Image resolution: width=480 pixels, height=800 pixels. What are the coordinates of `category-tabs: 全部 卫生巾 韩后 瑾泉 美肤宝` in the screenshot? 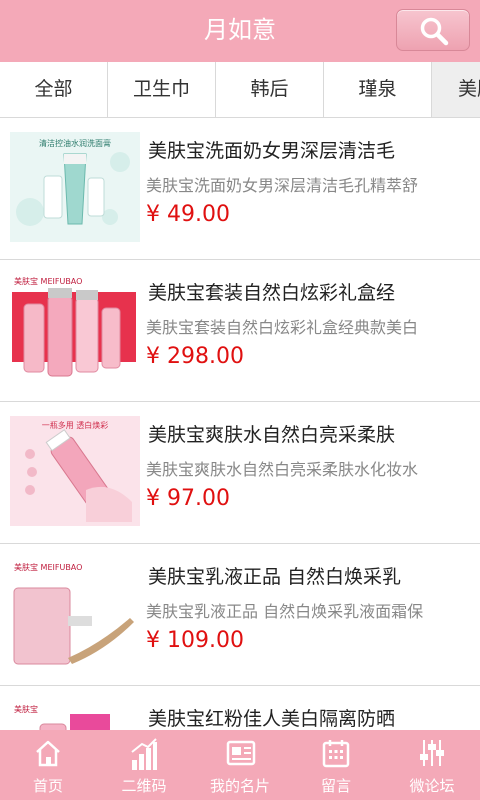 It's located at (240, 90).